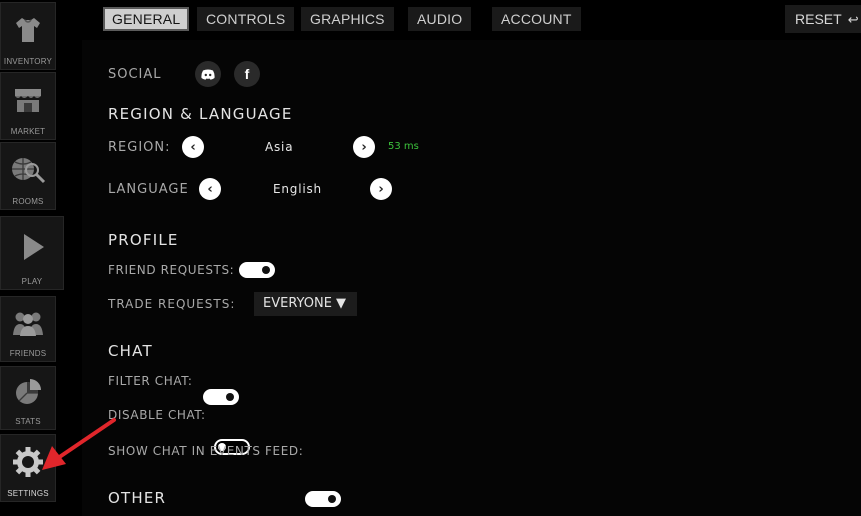 This screenshot has width=861, height=516. I want to click on filter-chat-label: FILTER CHAT:, so click(150, 381).